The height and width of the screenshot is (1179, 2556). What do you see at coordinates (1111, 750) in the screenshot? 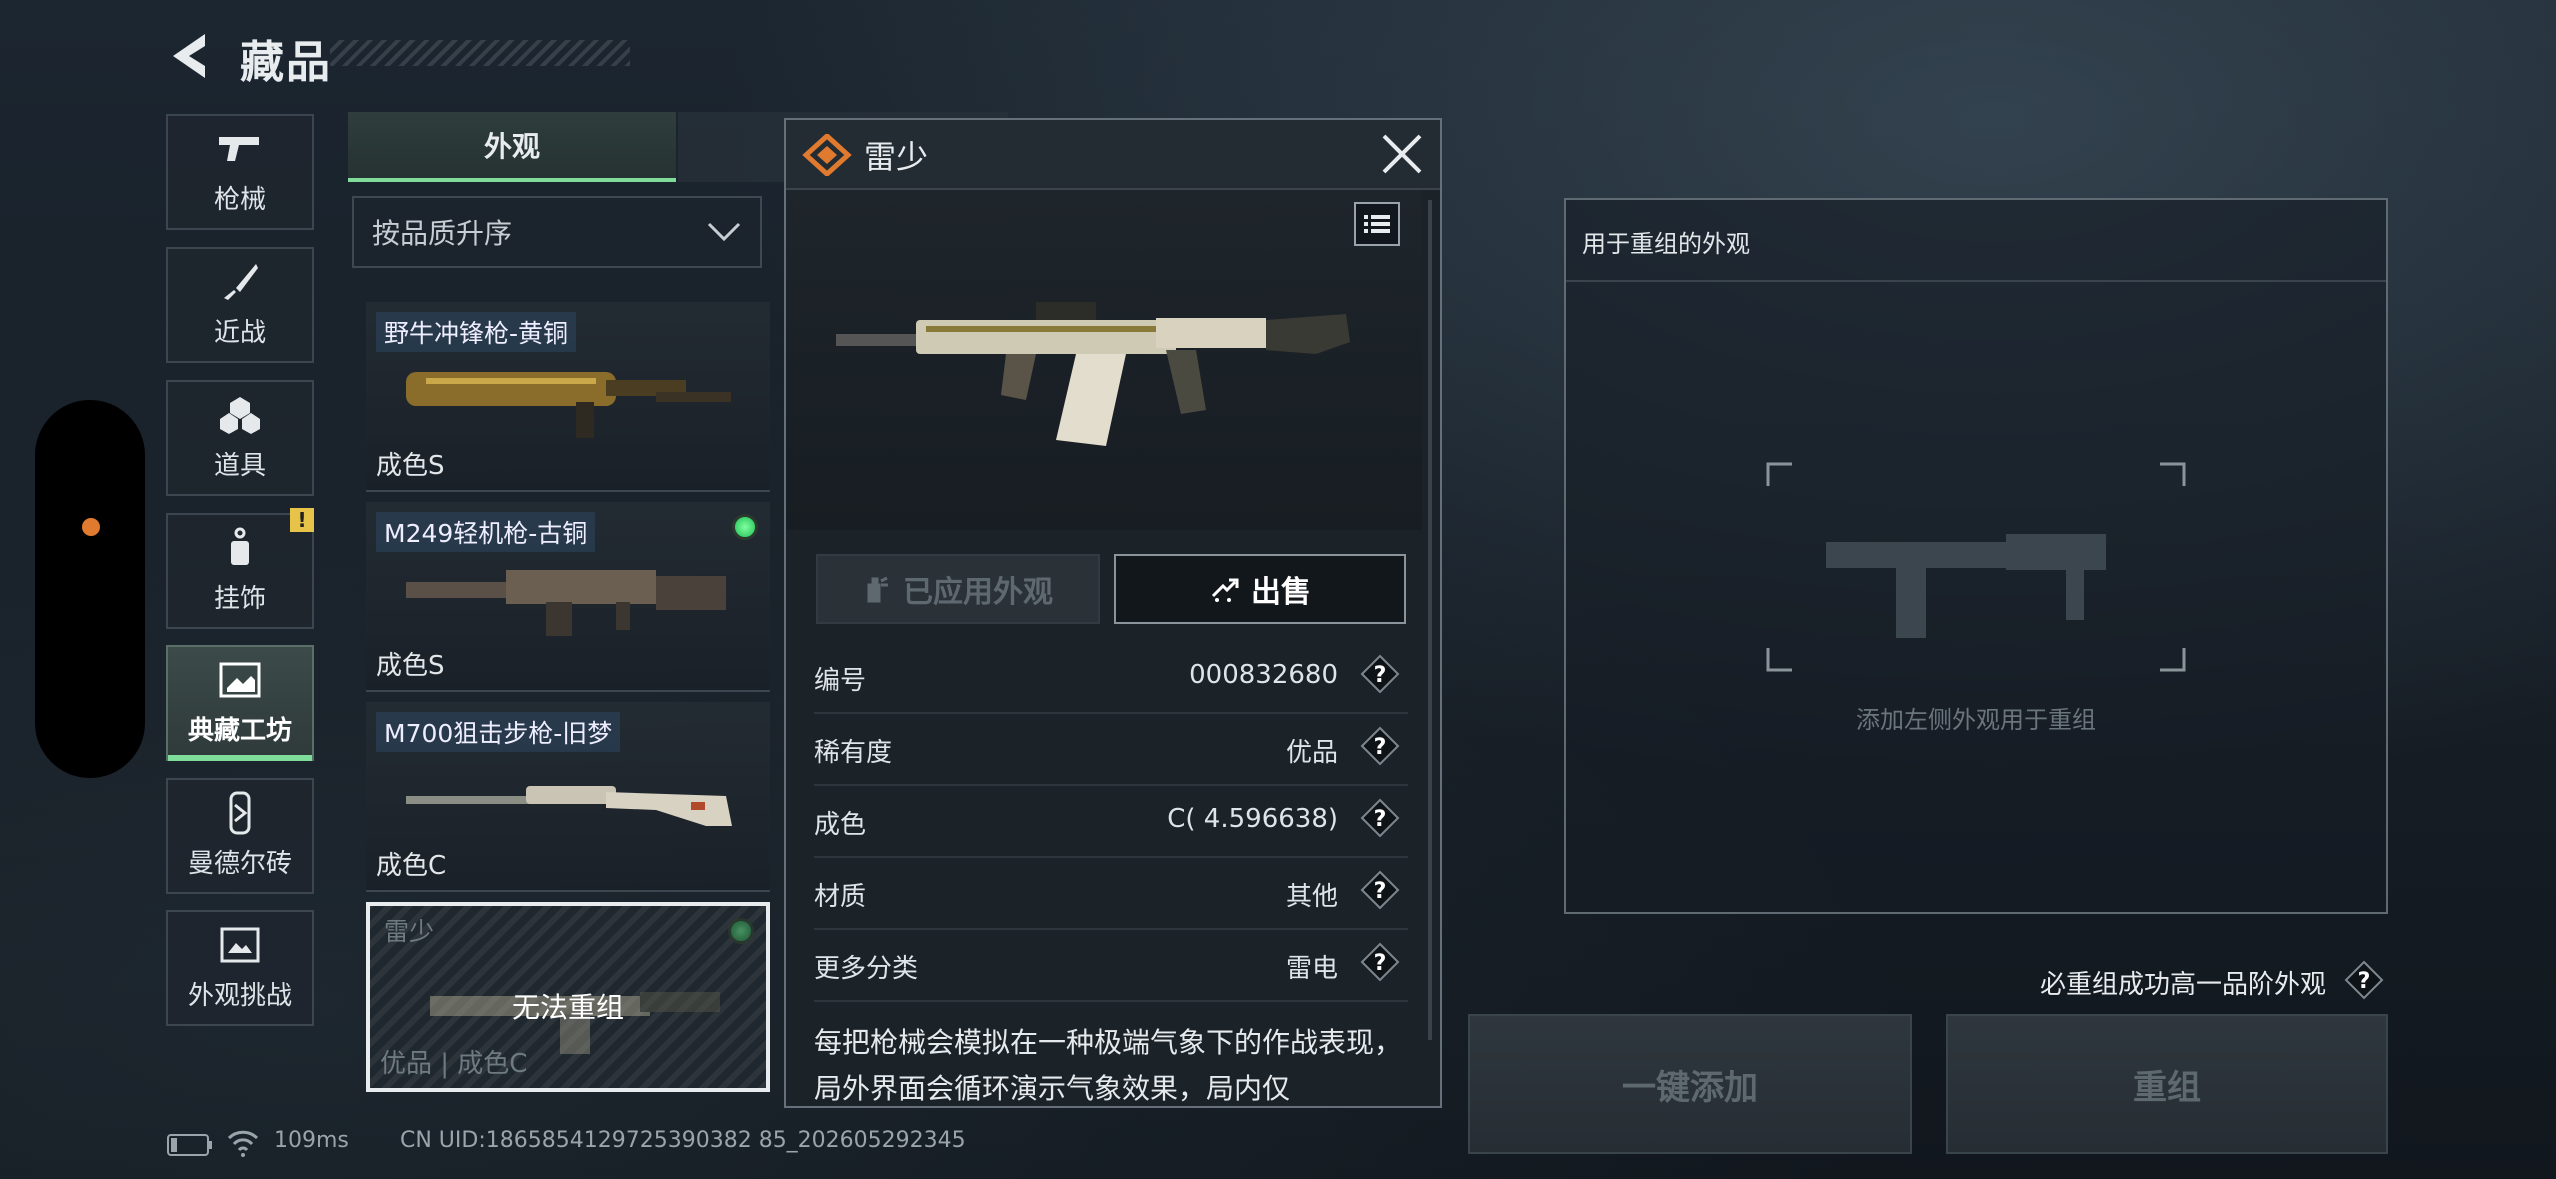
I see `detail-row-rarity: 稀有度 优品 ?` at bounding box center [1111, 750].